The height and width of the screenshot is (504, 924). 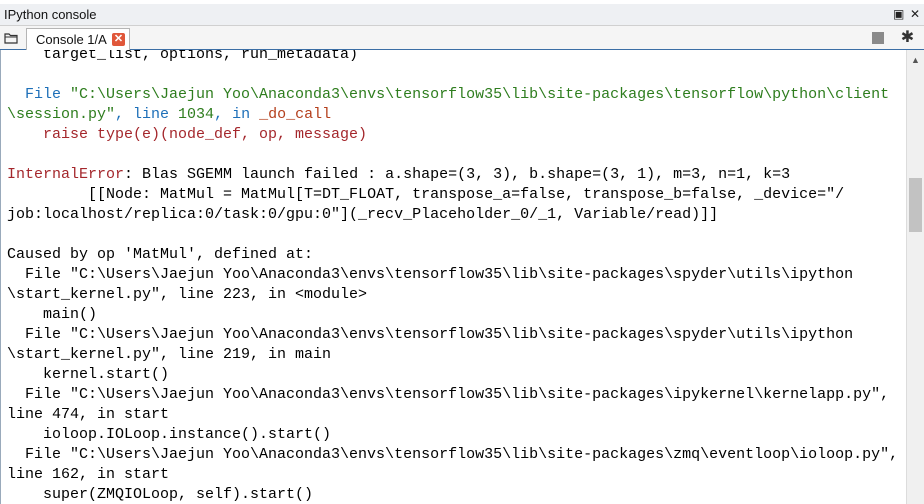 I want to click on console-segment: 1034, so click(x=196, y=114).